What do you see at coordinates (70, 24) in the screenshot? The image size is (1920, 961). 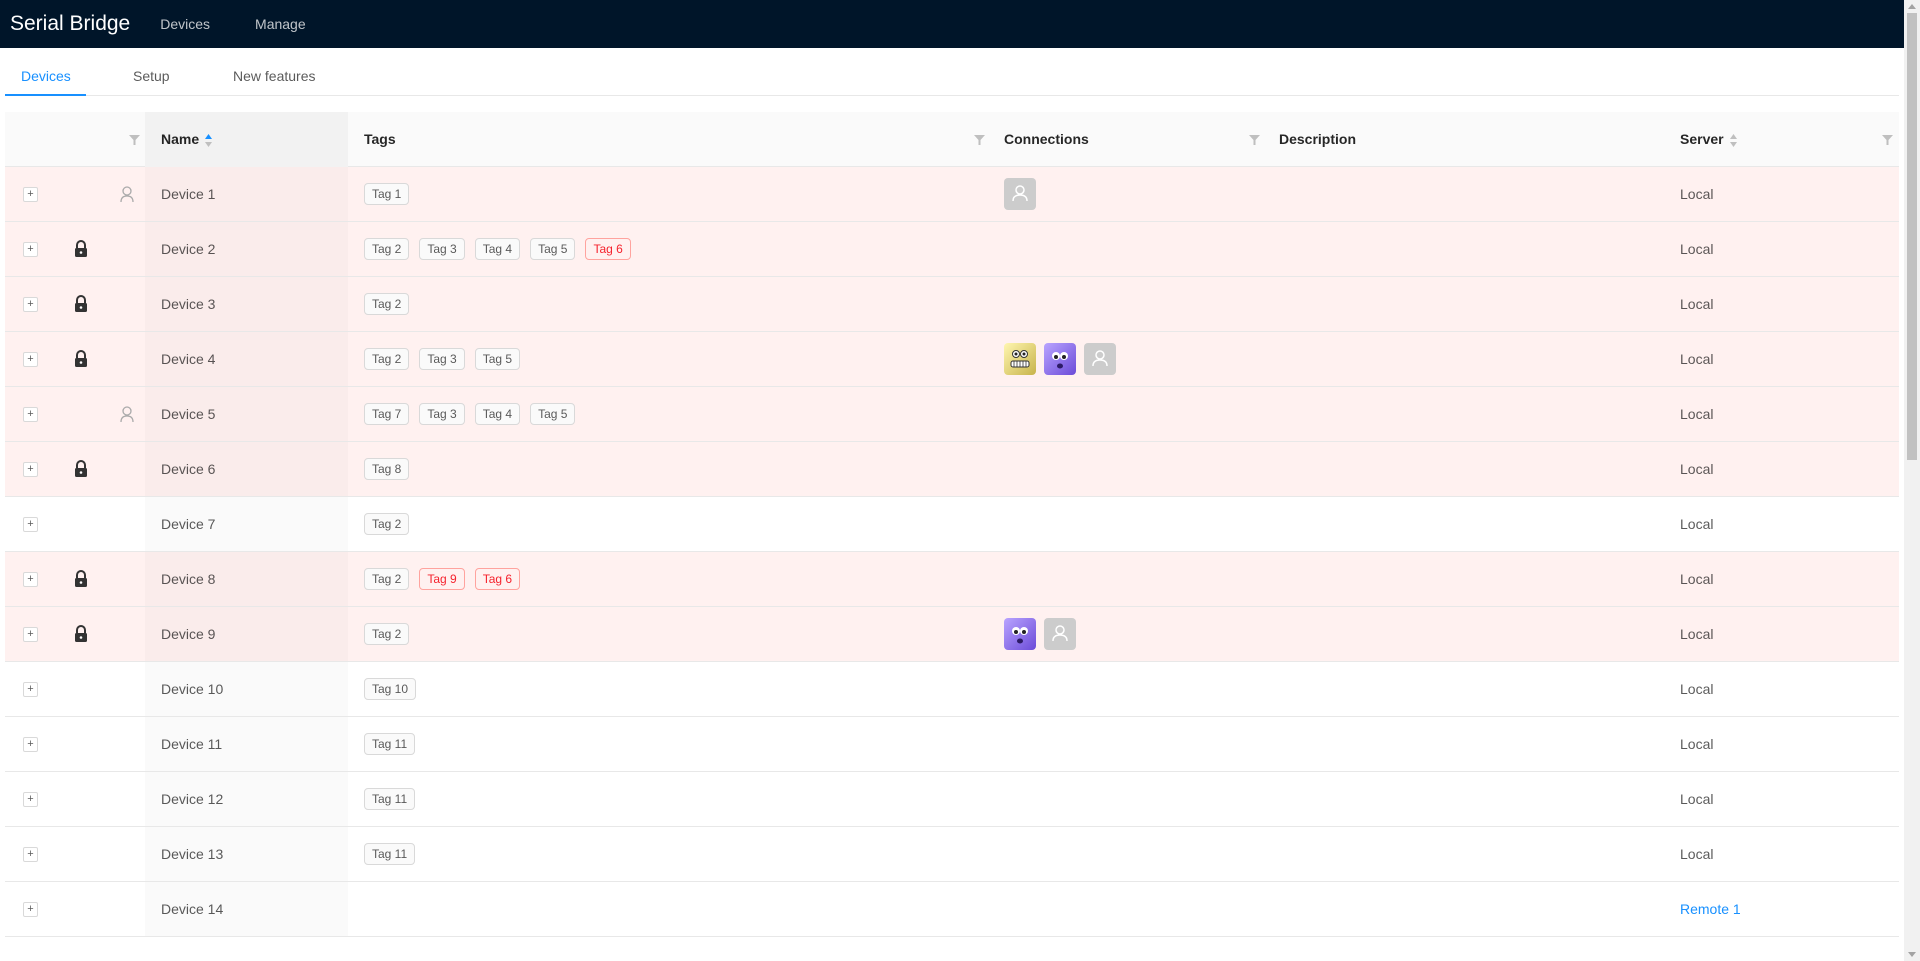 I see `app-brand: Serial Bridge` at bounding box center [70, 24].